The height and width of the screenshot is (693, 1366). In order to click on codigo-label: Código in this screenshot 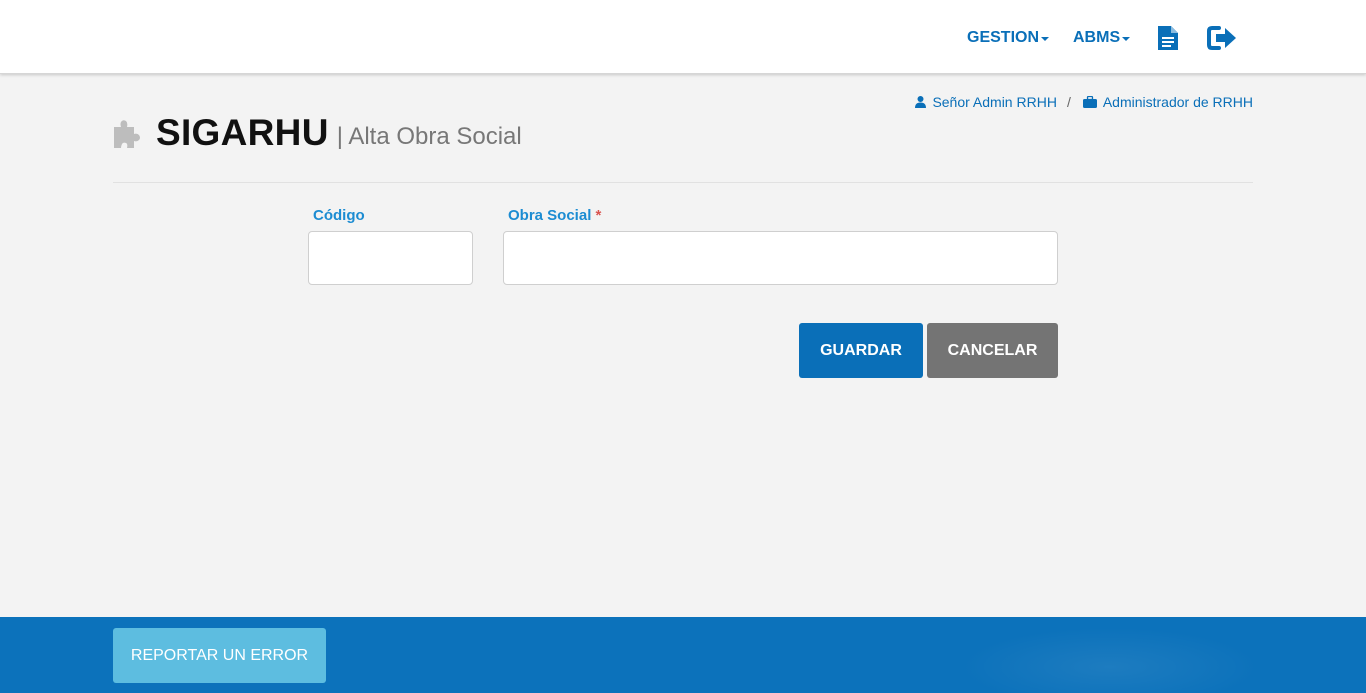, I will do `click(339, 215)`.